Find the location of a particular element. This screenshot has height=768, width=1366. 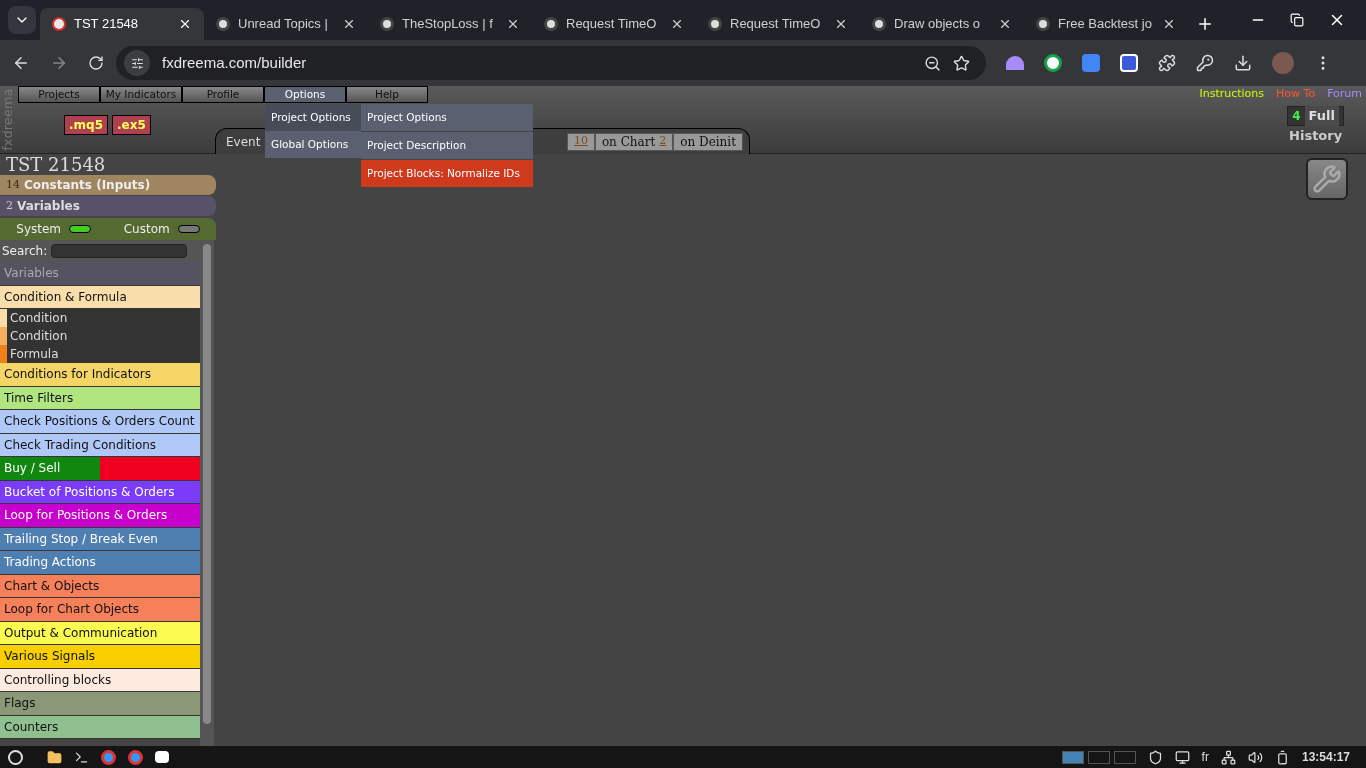

export-button: .mq5 is located at coordinates (86, 125).